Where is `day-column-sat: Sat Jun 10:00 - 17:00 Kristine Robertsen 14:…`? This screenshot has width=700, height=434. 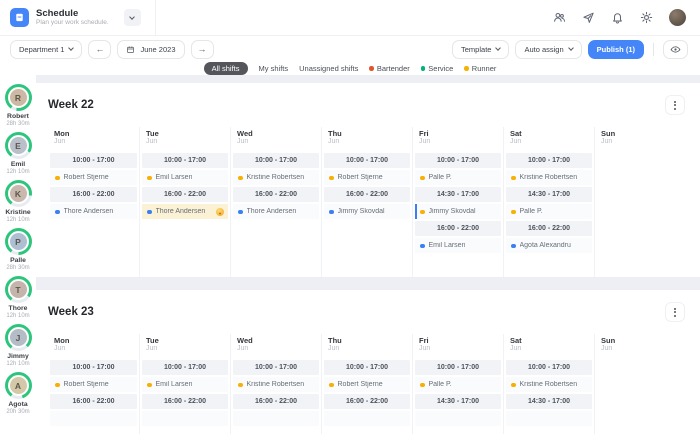 day-column-sat: Sat Jun 10:00 - 17:00 Kristine Robertsen 14:… is located at coordinates (548, 384).